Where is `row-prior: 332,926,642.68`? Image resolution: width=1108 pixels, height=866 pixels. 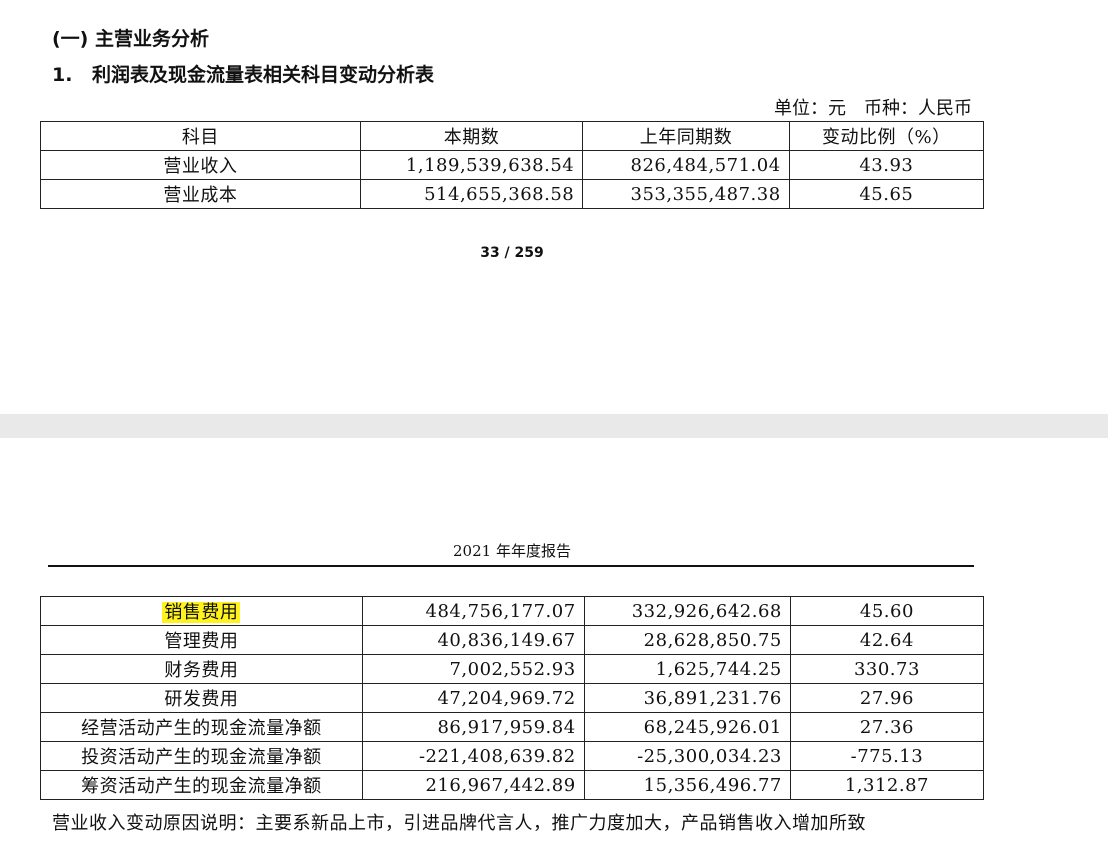
row-prior: 332,926,642.68 is located at coordinates (687, 611).